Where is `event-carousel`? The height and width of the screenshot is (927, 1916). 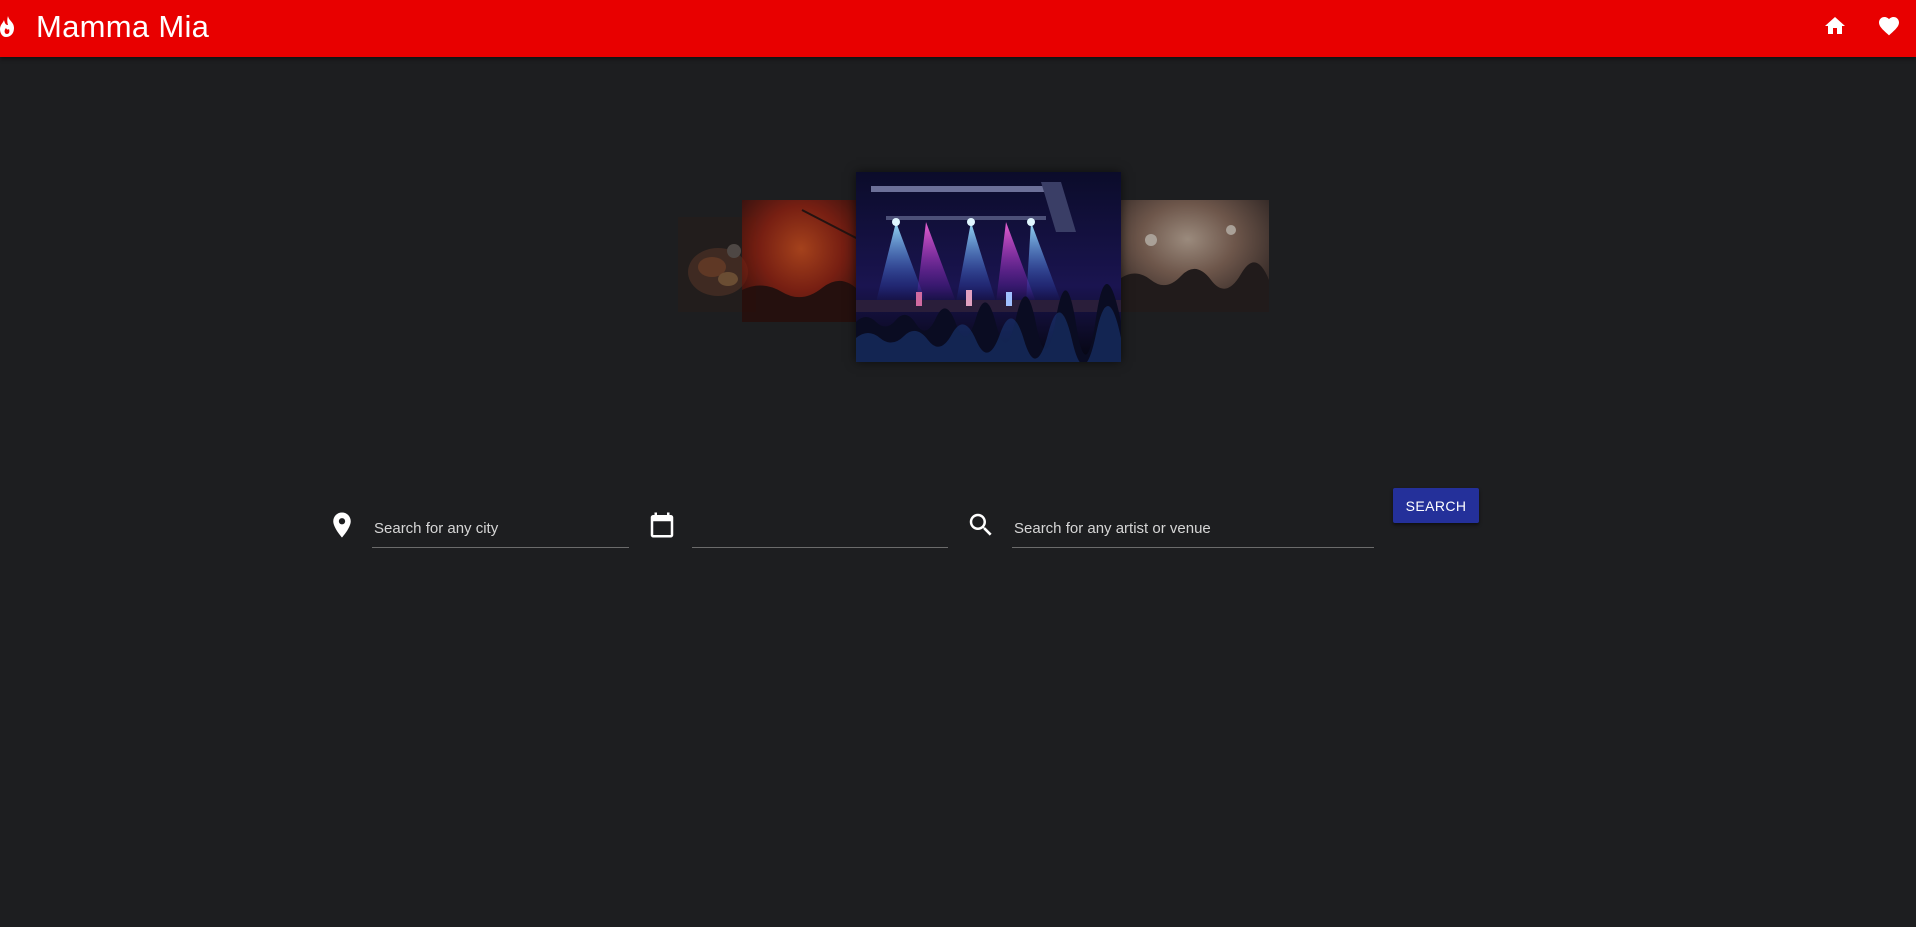 event-carousel is located at coordinates (970, 270).